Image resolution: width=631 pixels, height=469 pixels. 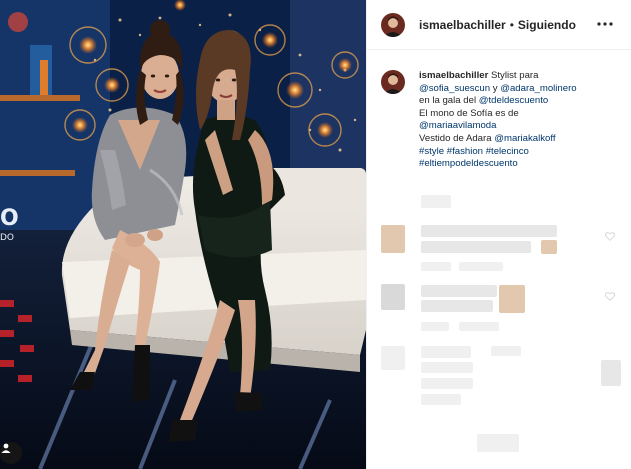 I want to click on more-options-icon, so click(x=605, y=24).